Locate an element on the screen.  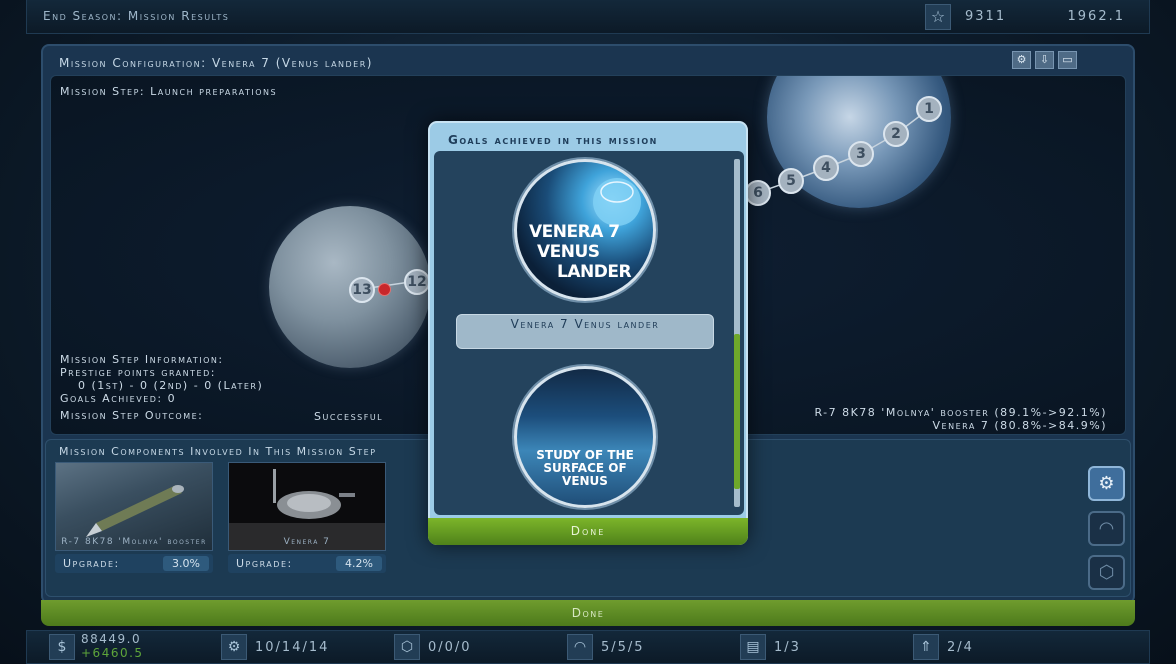
screen-title: End Season: Mission Results is located at coordinates (136, 16).